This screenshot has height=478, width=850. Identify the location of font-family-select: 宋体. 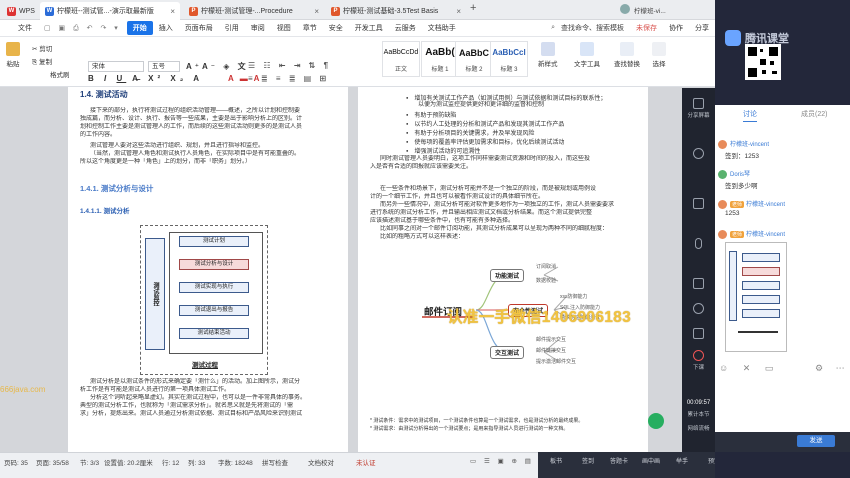
(116, 66).